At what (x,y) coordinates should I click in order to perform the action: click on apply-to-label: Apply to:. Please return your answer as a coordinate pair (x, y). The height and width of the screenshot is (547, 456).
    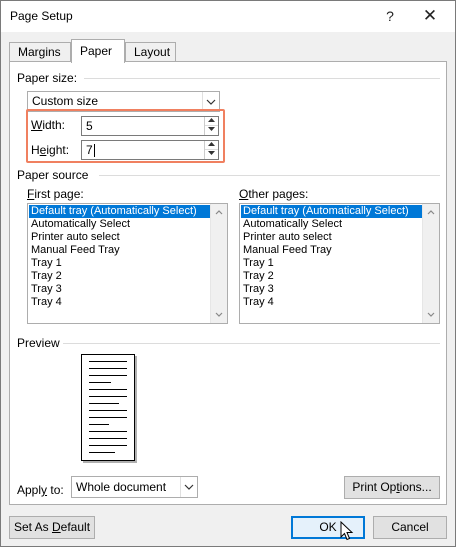
    Looking at the image, I should click on (40, 490).